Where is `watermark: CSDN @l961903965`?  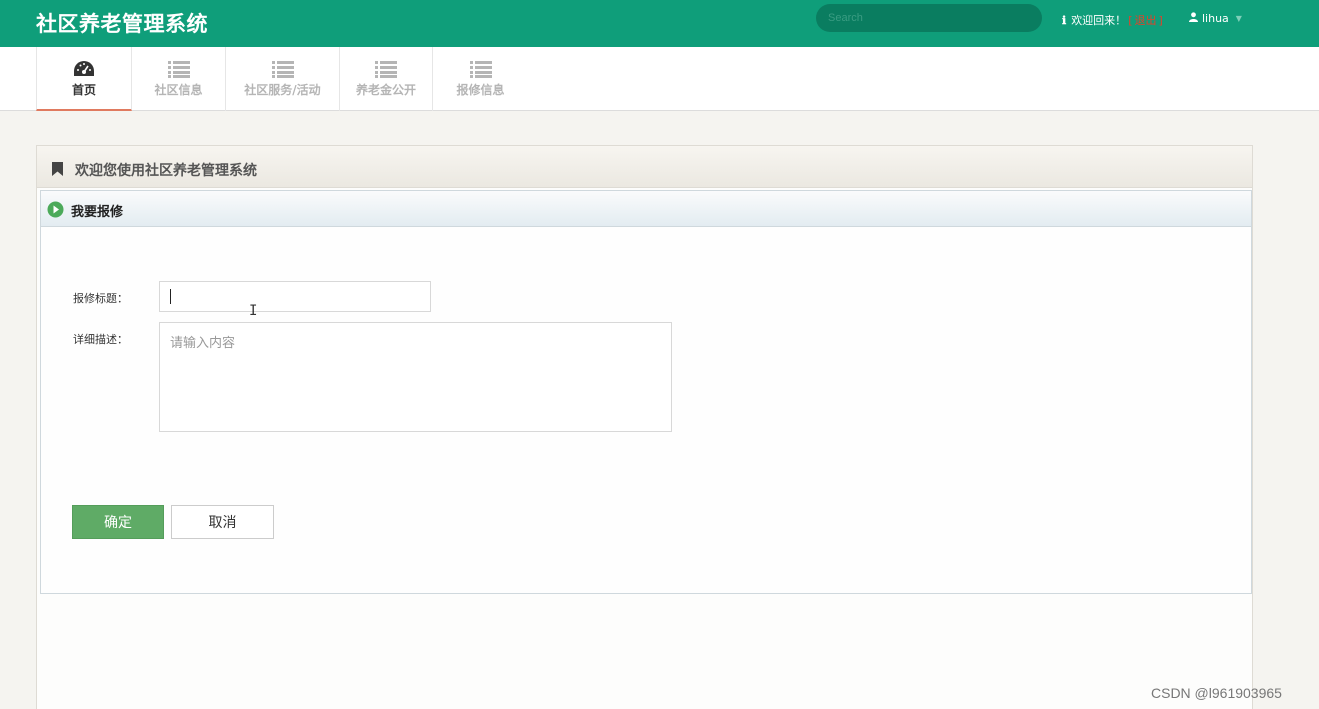 watermark: CSDN @l961903965 is located at coordinates (1216, 693).